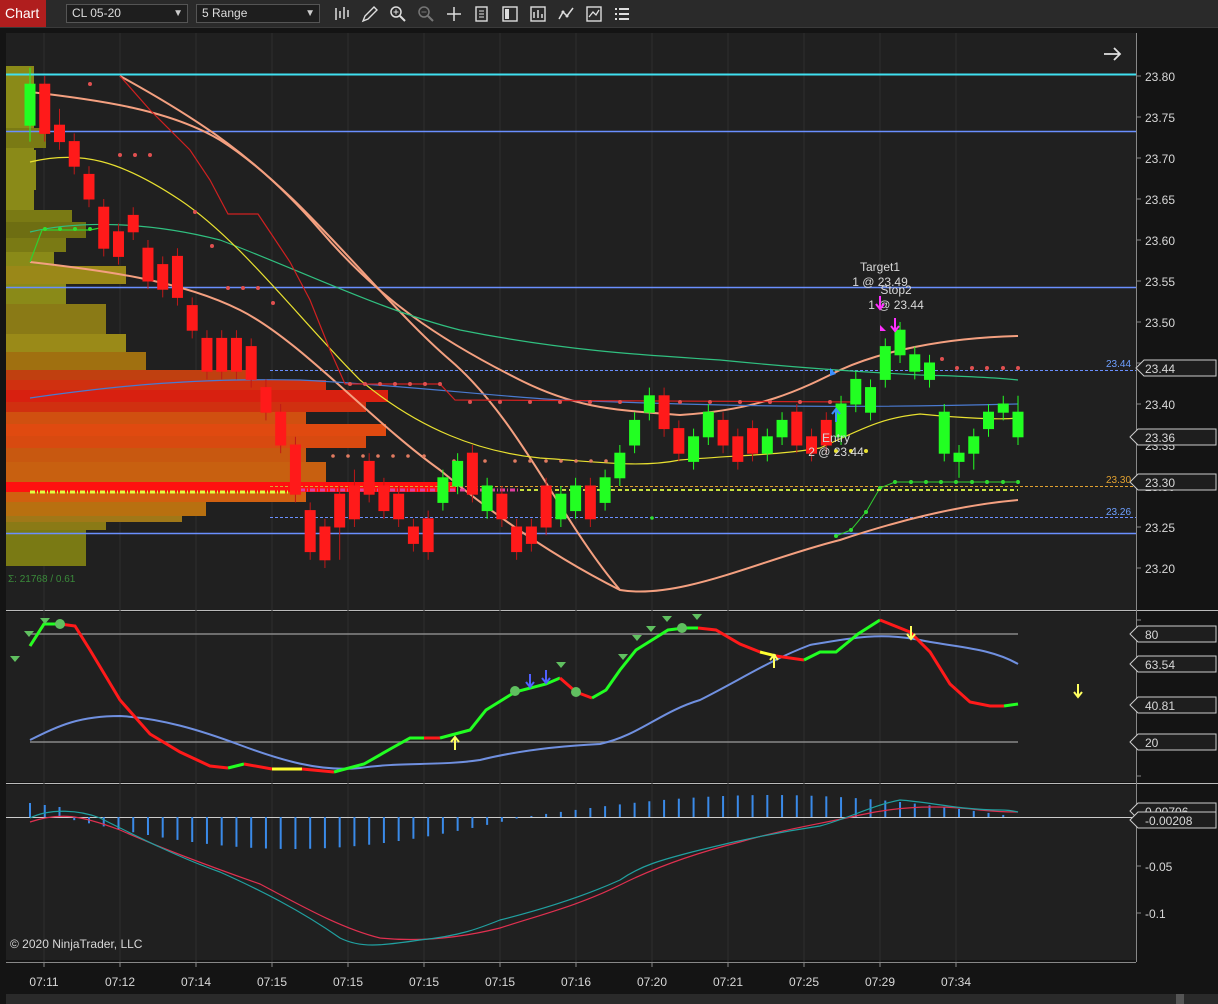 This screenshot has height=1004, width=1218. I want to click on price-tick-label: 23.40, so click(1160, 405).